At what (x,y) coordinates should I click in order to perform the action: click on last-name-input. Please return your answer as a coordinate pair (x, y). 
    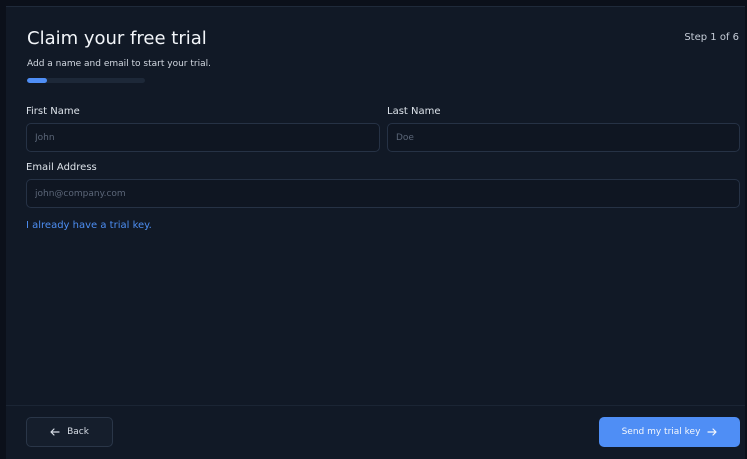
    Looking at the image, I should click on (563, 137).